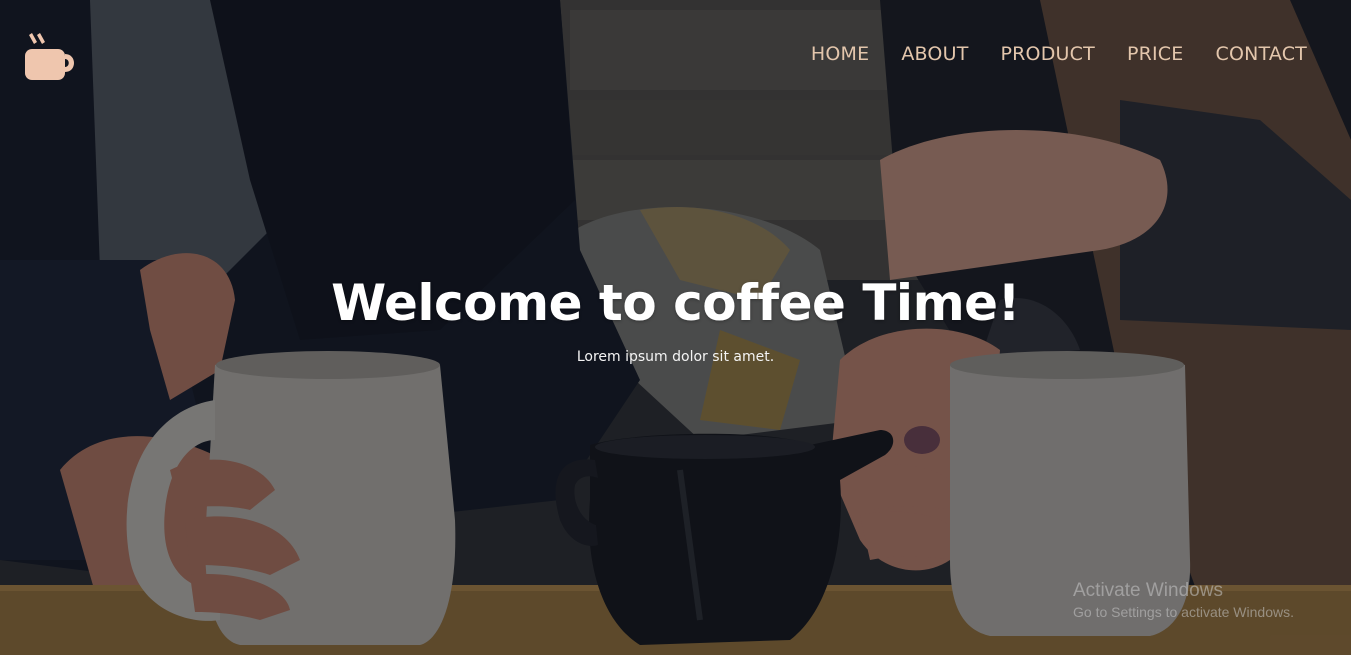 The image size is (1351, 655). What do you see at coordinates (50, 58) in the screenshot?
I see `coffee-cup-icon` at bounding box center [50, 58].